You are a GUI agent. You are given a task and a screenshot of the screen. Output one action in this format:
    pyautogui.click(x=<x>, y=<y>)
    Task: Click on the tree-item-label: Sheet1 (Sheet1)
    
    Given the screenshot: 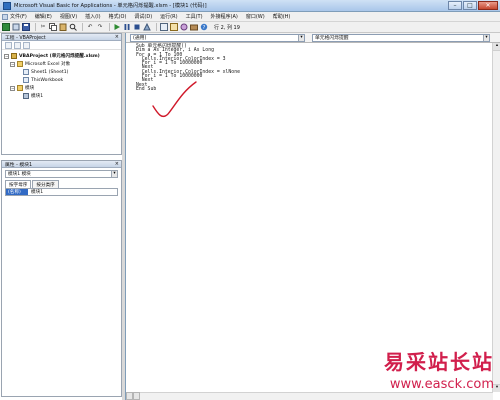 What is the action you would take?
    pyautogui.click(x=50, y=72)
    